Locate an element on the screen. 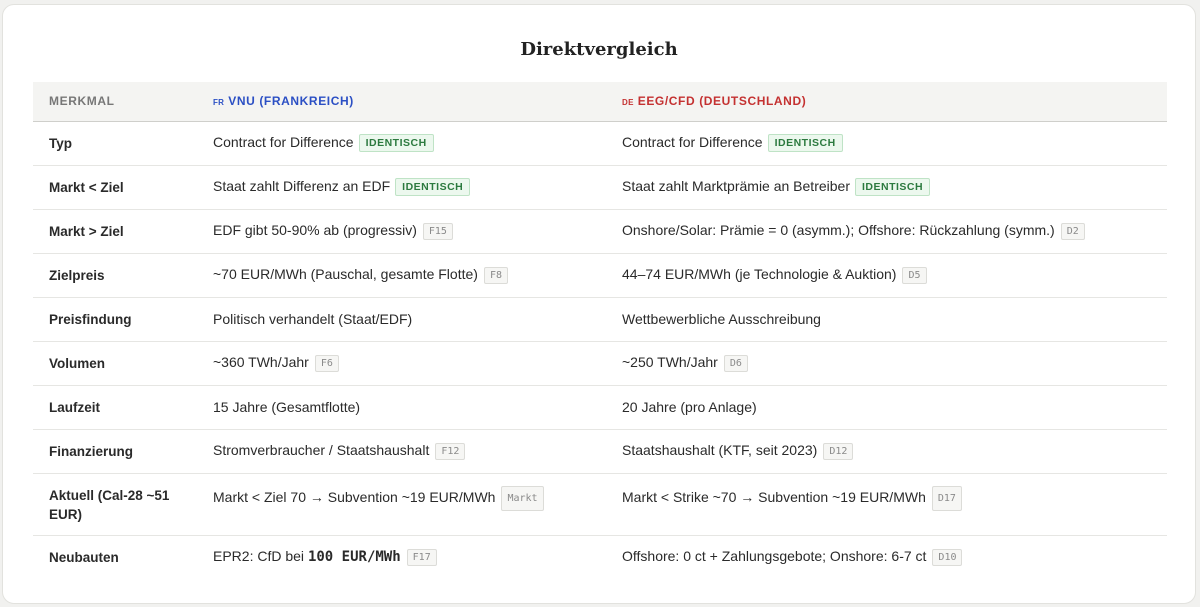  cell-france: Staat zahlt Differenz an EDF IDENTISCH is located at coordinates (401, 187).